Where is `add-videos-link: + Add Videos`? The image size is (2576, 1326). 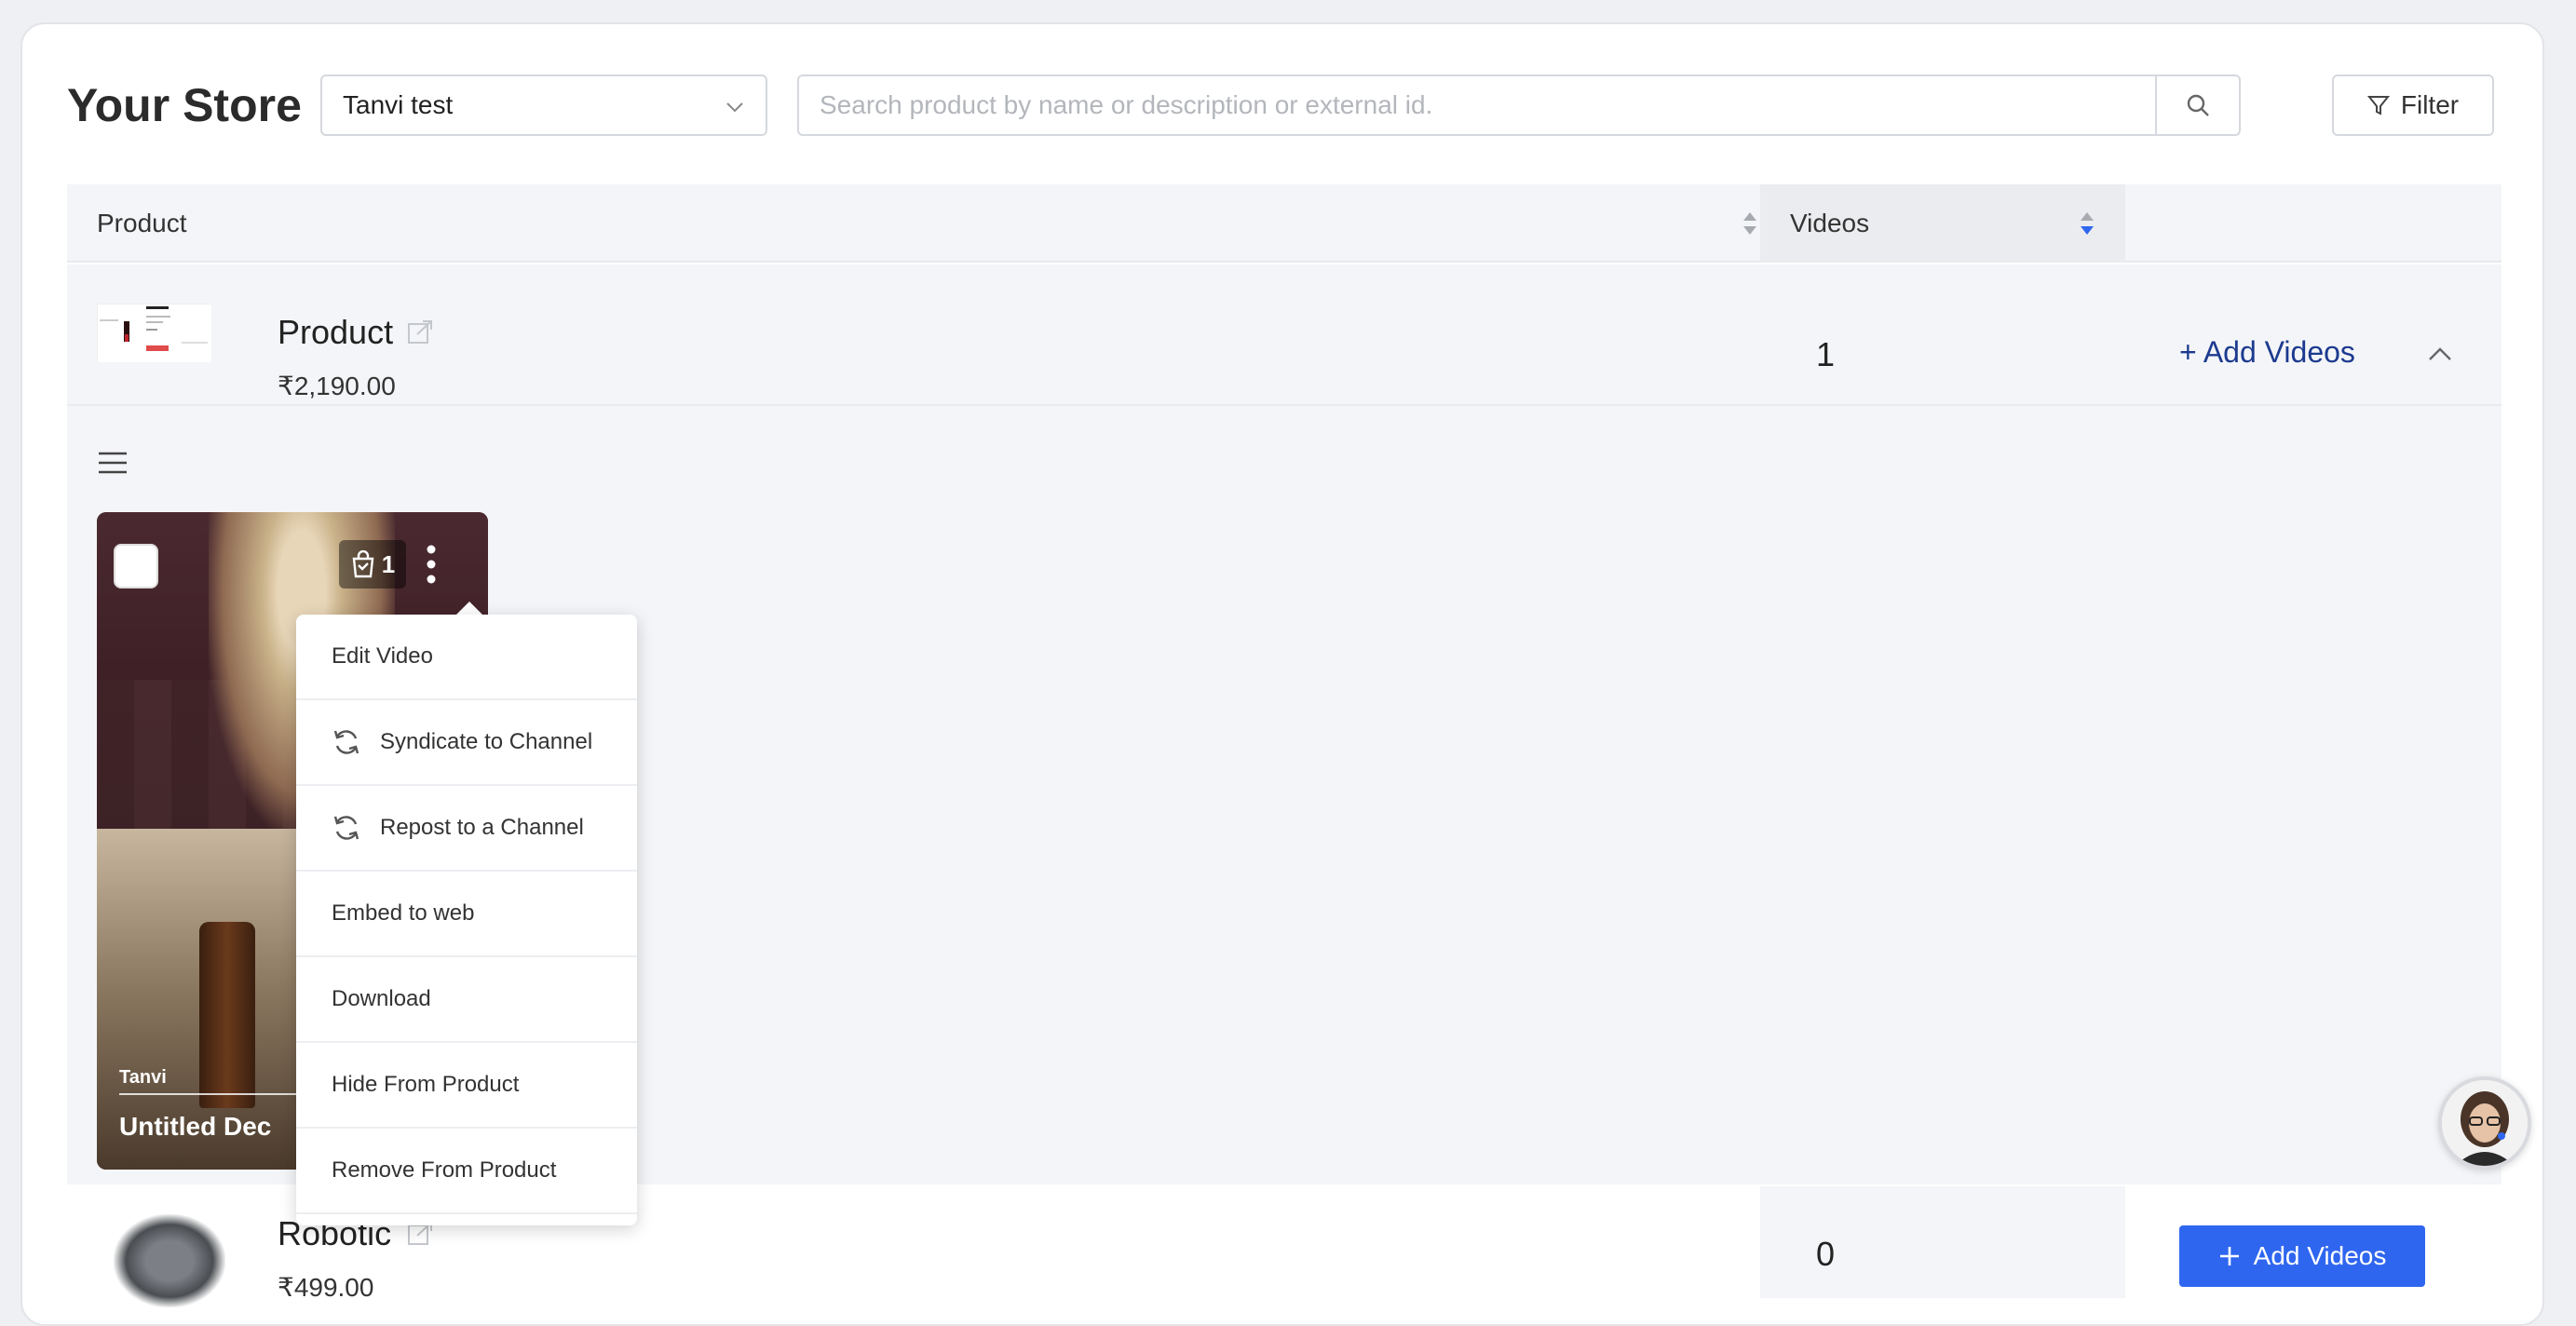
add-videos-link: + Add Videos is located at coordinates (2267, 352).